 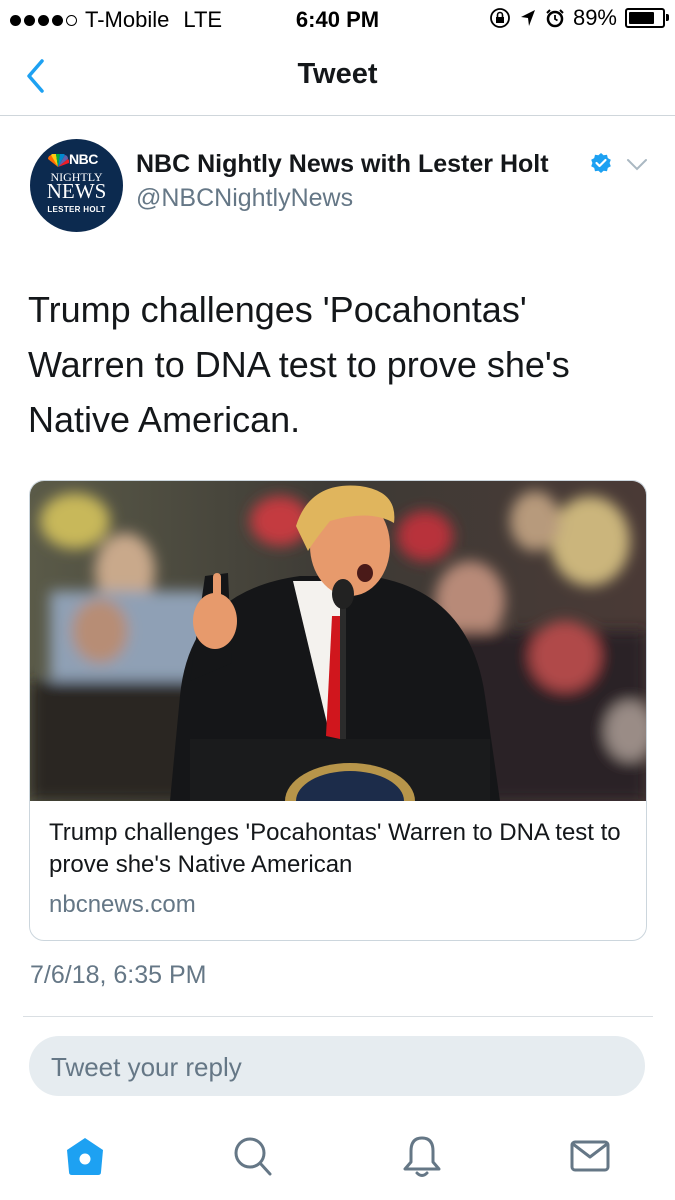 What do you see at coordinates (500, 18) in the screenshot?
I see `rotation-lock-icon` at bounding box center [500, 18].